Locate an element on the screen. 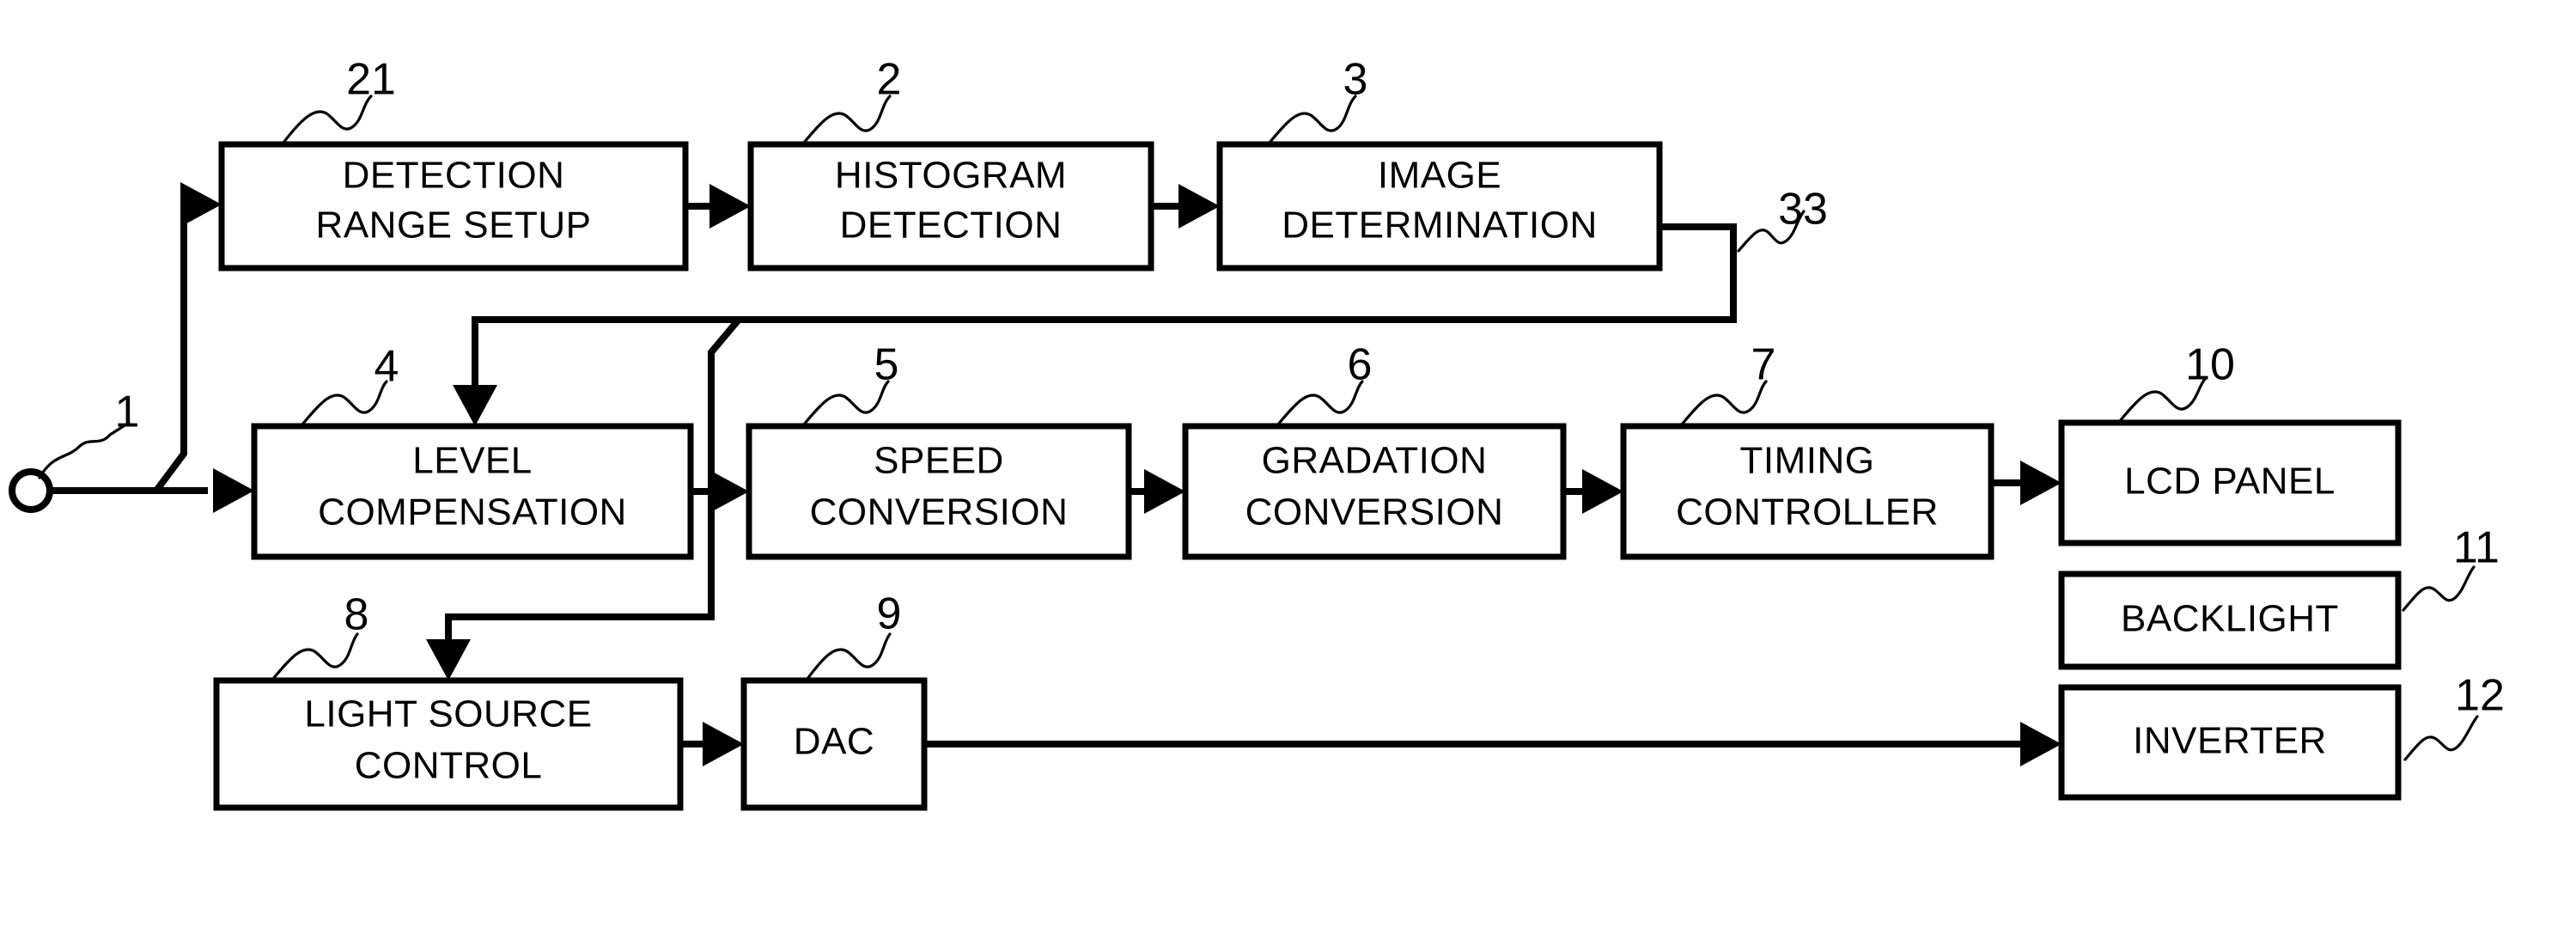 This screenshot has width=2576, height=952. block-light-source-control: LIGHT SOURCE CONTROL is located at coordinates (449, 744).